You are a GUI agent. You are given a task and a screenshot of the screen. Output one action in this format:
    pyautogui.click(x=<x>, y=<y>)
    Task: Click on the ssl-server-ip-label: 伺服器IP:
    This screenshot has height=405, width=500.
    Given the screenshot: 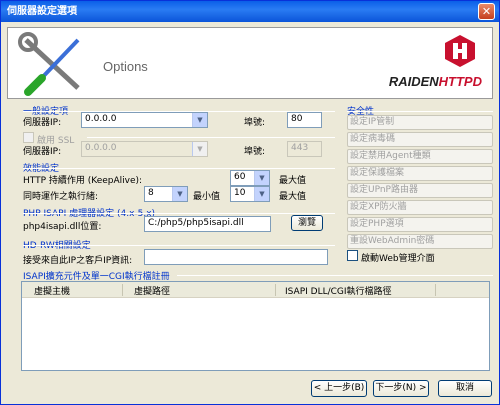 What is the action you would take?
    pyautogui.click(x=42, y=152)
    